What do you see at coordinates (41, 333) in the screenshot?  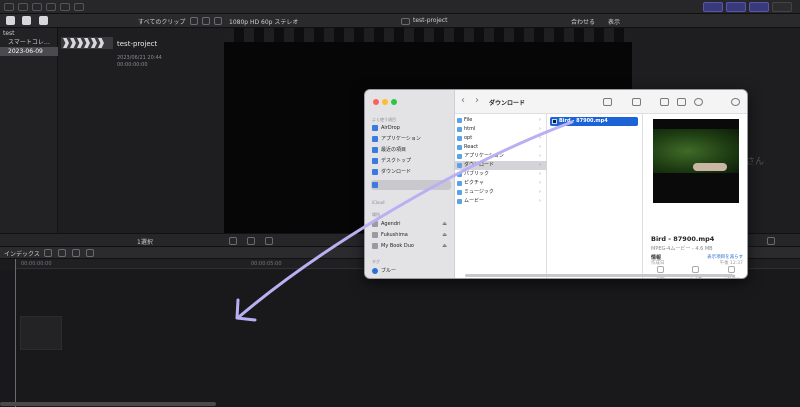 I see `timeline-clip-slot` at bounding box center [41, 333].